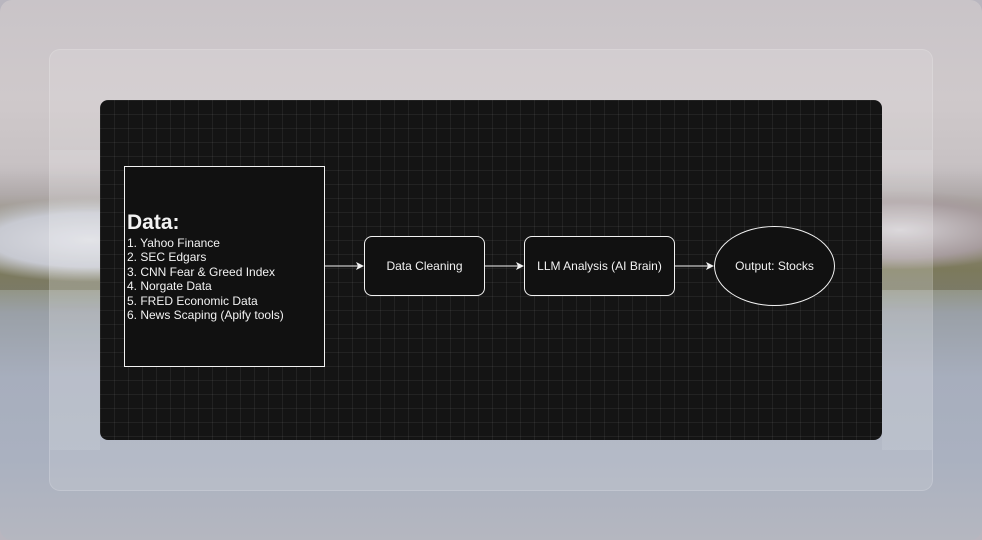  What do you see at coordinates (167, 257) in the screenshot?
I see `data-source-item: 2. SEC Edgars` at bounding box center [167, 257].